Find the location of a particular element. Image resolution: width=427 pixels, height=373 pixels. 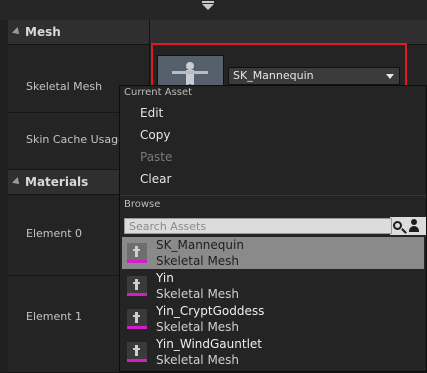

element-0-label: Element 0 is located at coordinates (54, 233).